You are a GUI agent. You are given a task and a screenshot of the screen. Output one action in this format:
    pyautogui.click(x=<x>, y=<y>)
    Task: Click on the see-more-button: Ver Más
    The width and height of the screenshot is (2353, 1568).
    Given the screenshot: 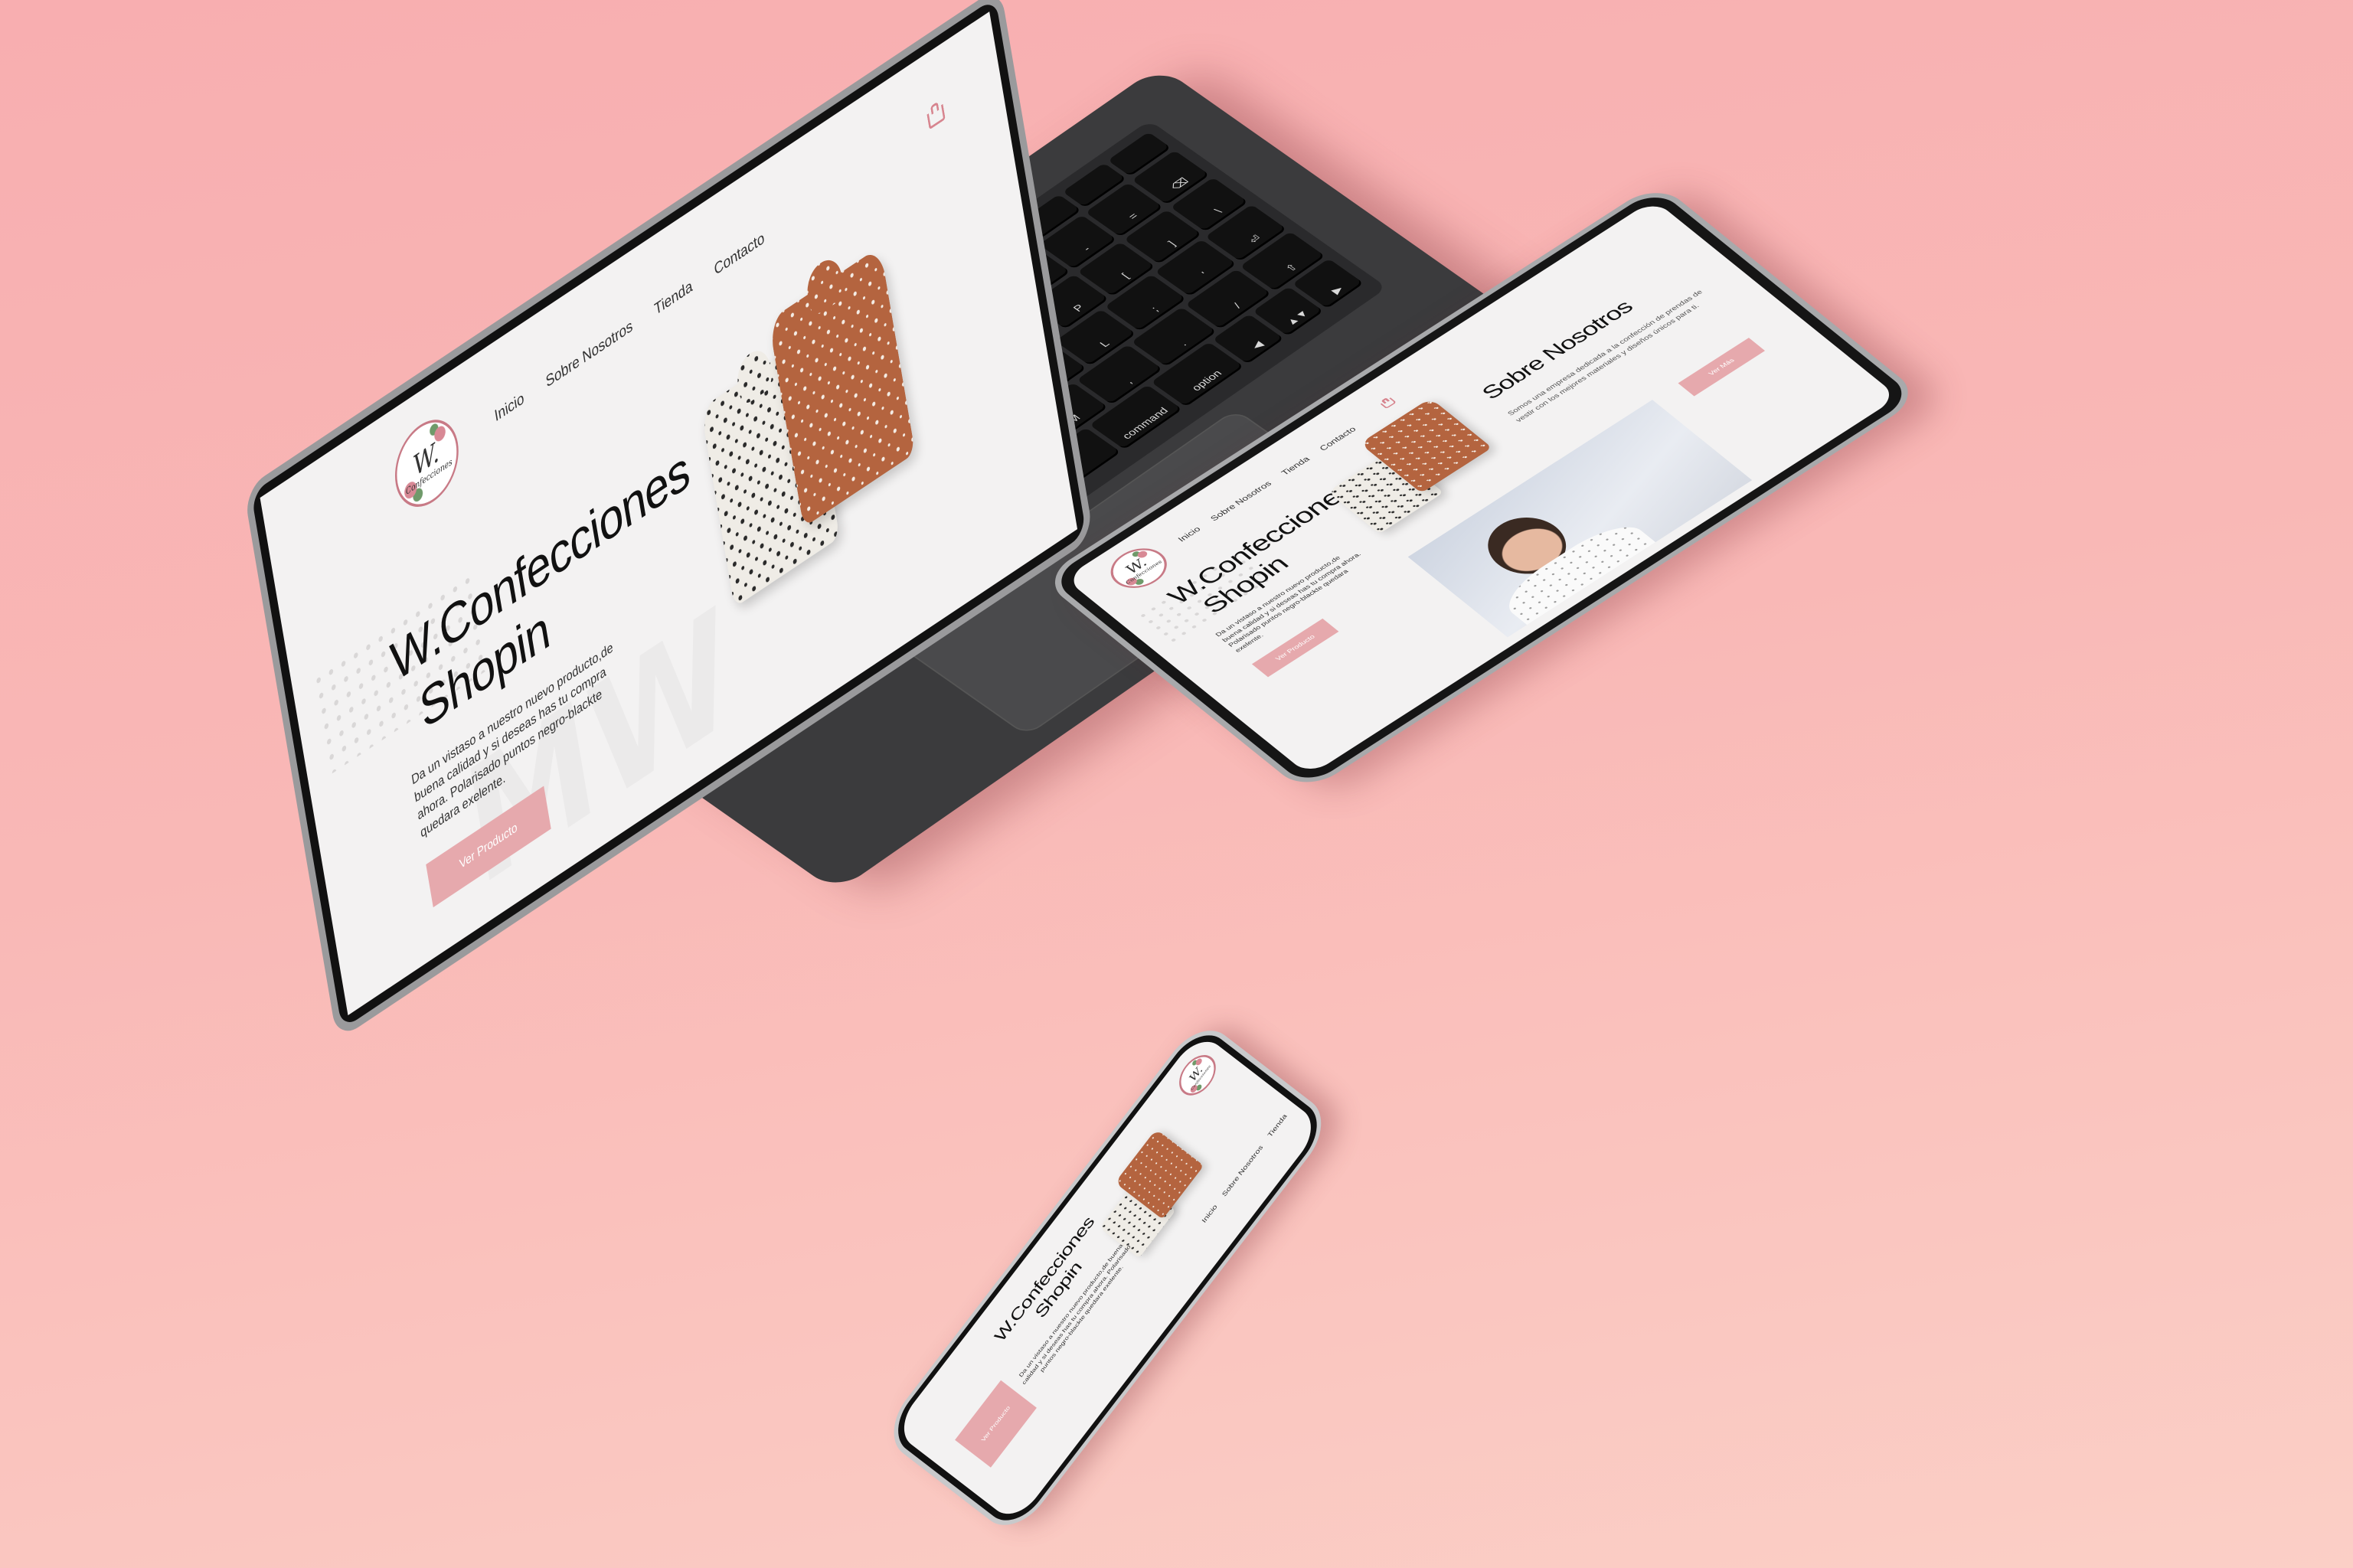 What is the action you would take?
    pyautogui.click(x=1721, y=367)
    